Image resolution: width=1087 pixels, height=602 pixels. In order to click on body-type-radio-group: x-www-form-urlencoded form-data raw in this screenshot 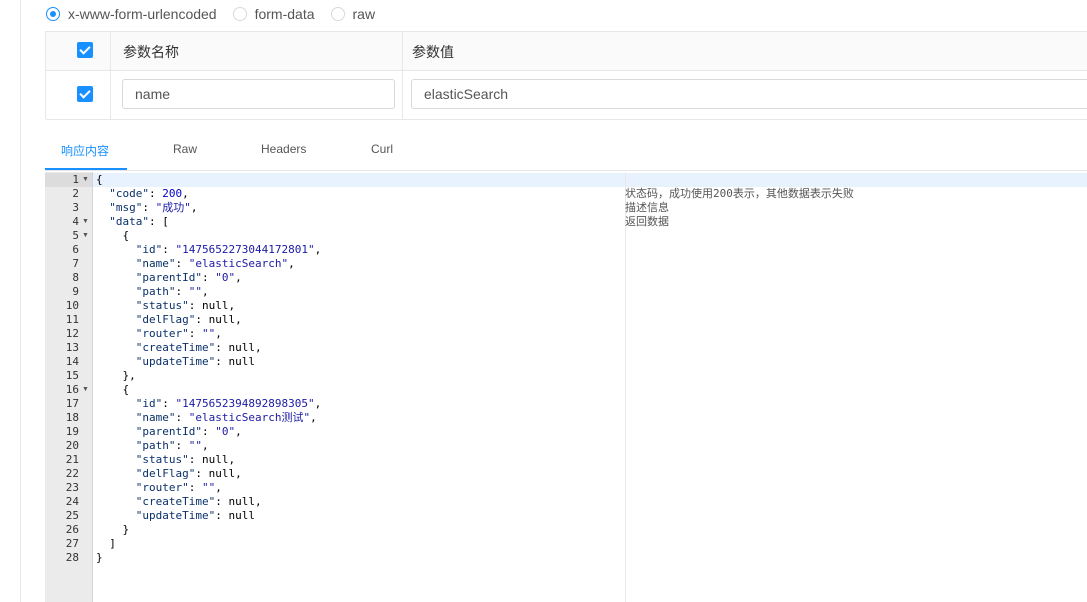, I will do `click(218, 14)`.